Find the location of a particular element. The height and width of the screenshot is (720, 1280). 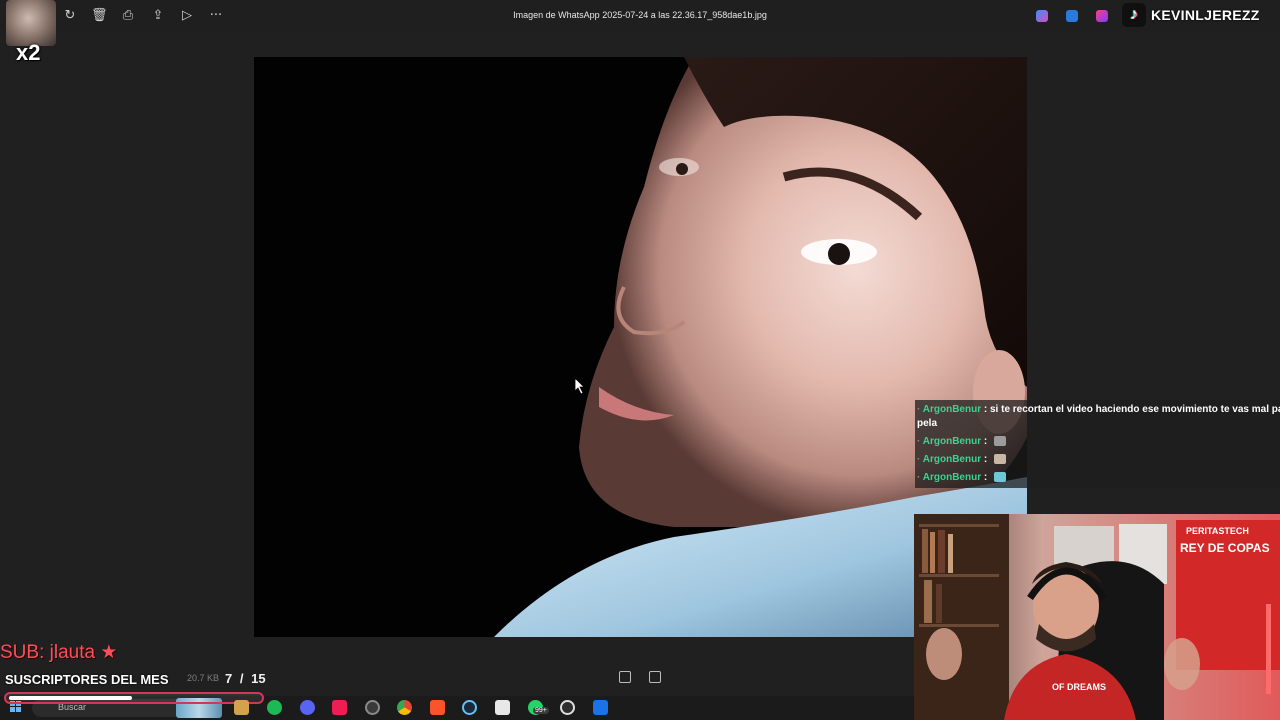

webcam-scene: PERITASTECH REY DE COPAS OF DREAMS is located at coordinates (1097, 617).